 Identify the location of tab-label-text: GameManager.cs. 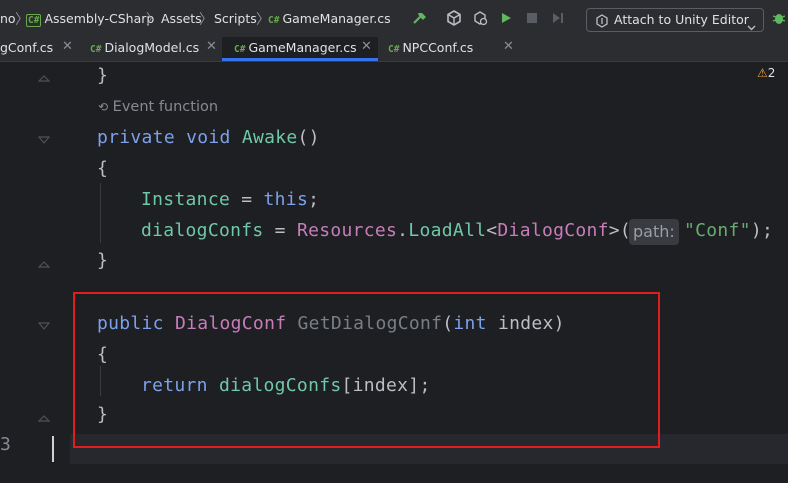
(302, 47).